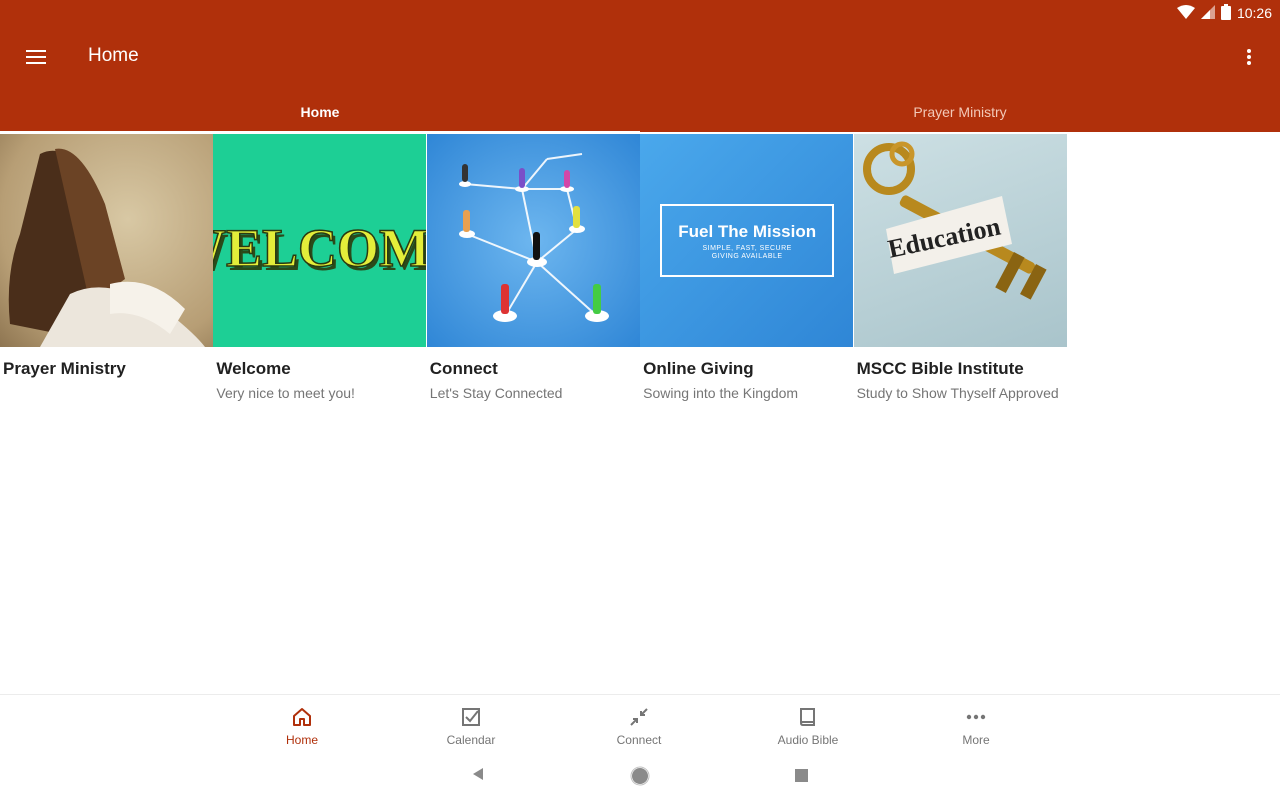 Image resolution: width=1280 pixels, height=800 pixels. I want to click on page-title: Home, so click(113, 55).